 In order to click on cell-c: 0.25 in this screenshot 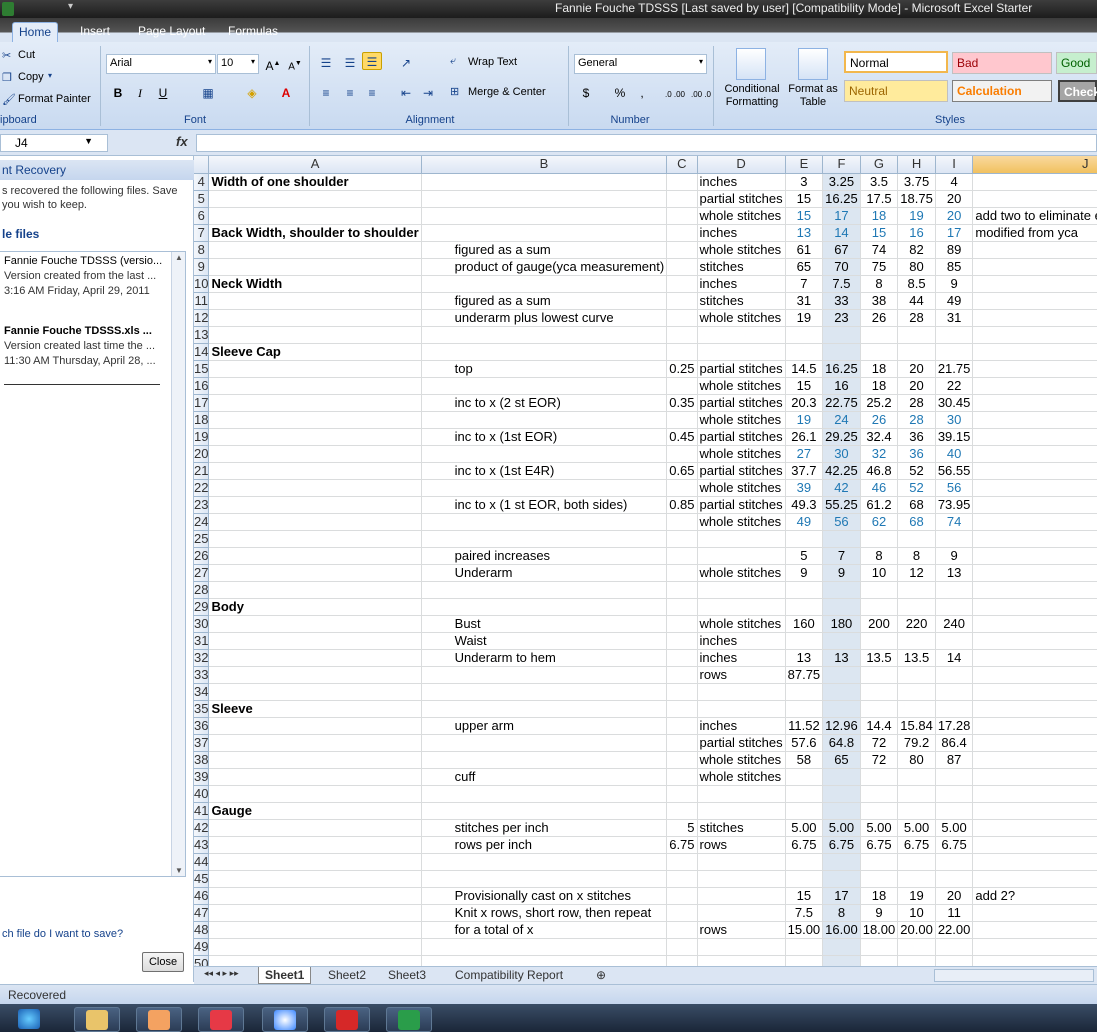, I will do `click(682, 369)`.